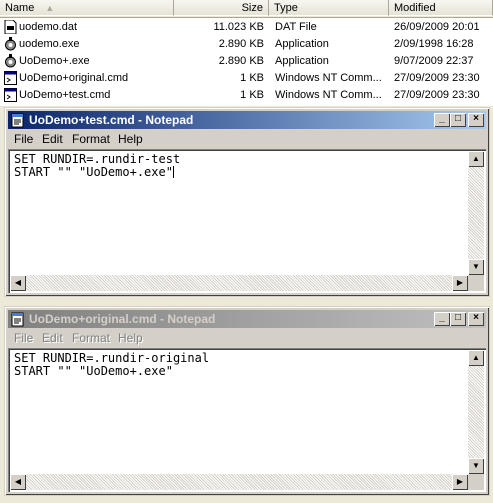 The image size is (493, 503). I want to click on file-modified: 26/09/2009 20:01, so click(437, 27).